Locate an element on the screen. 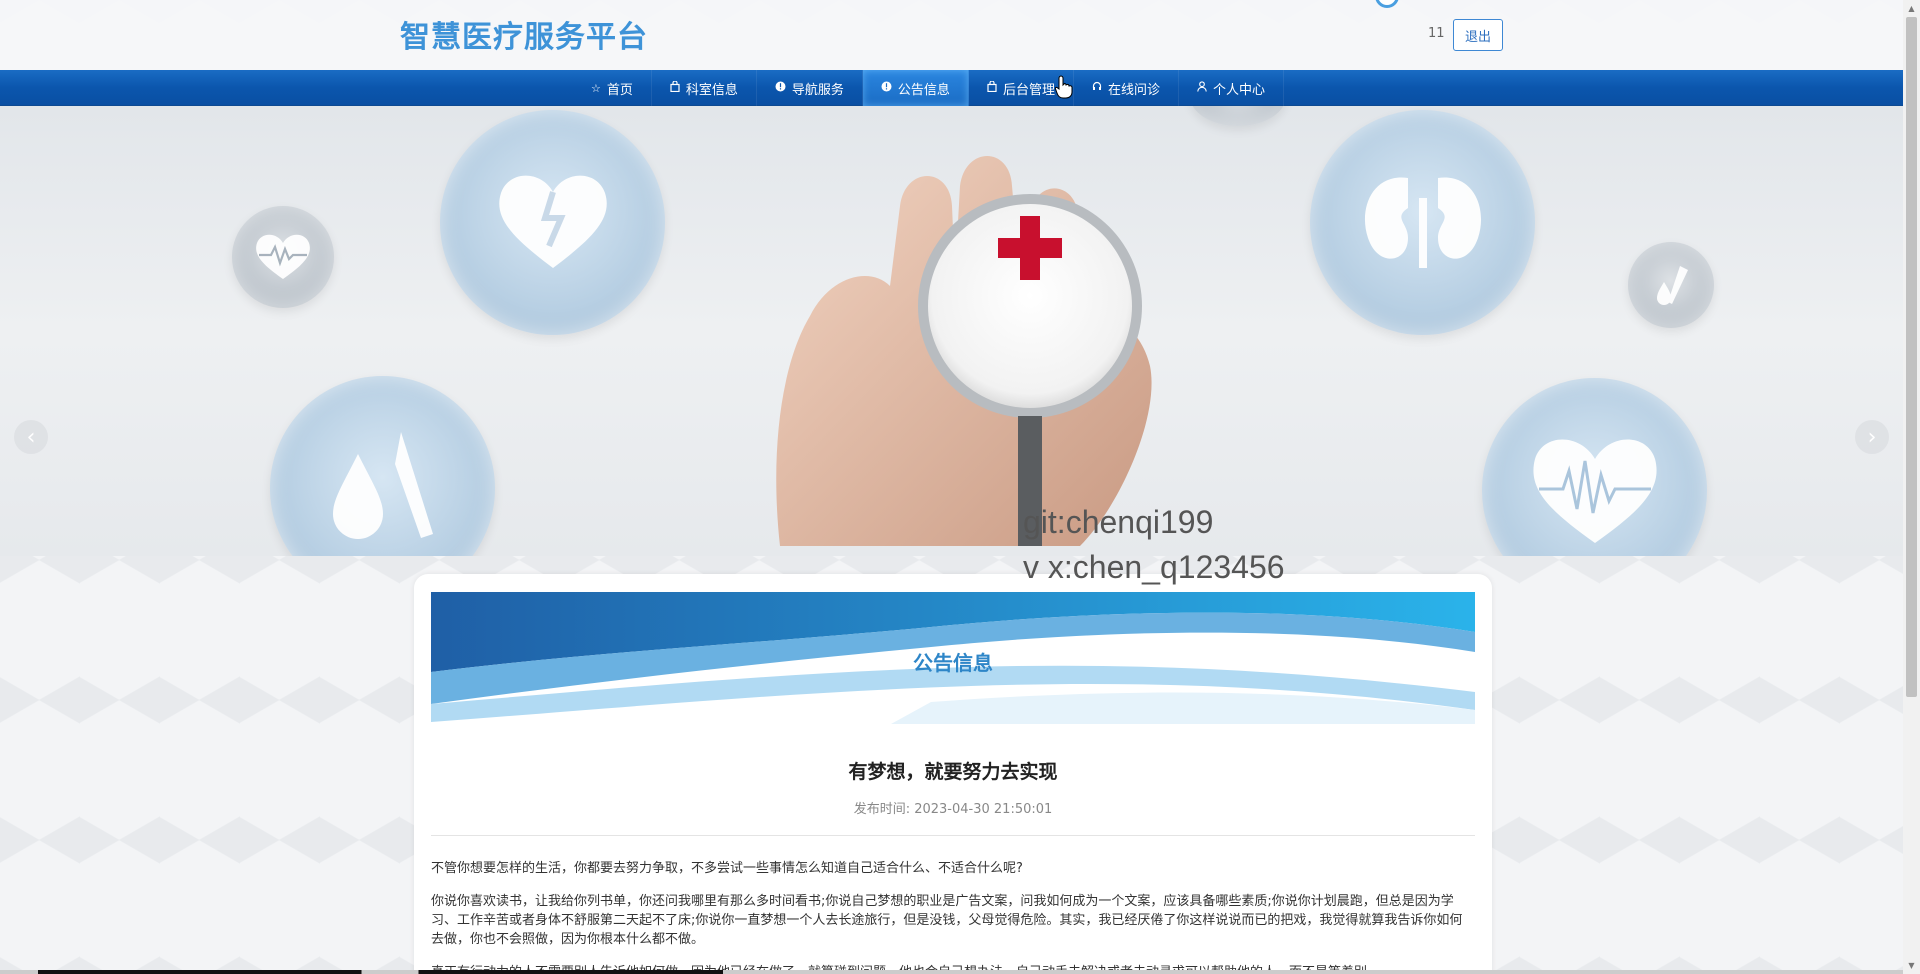 This screenshot has height=974, width=1920. section-title: 公告信息 is located at coordinates (953, 663).